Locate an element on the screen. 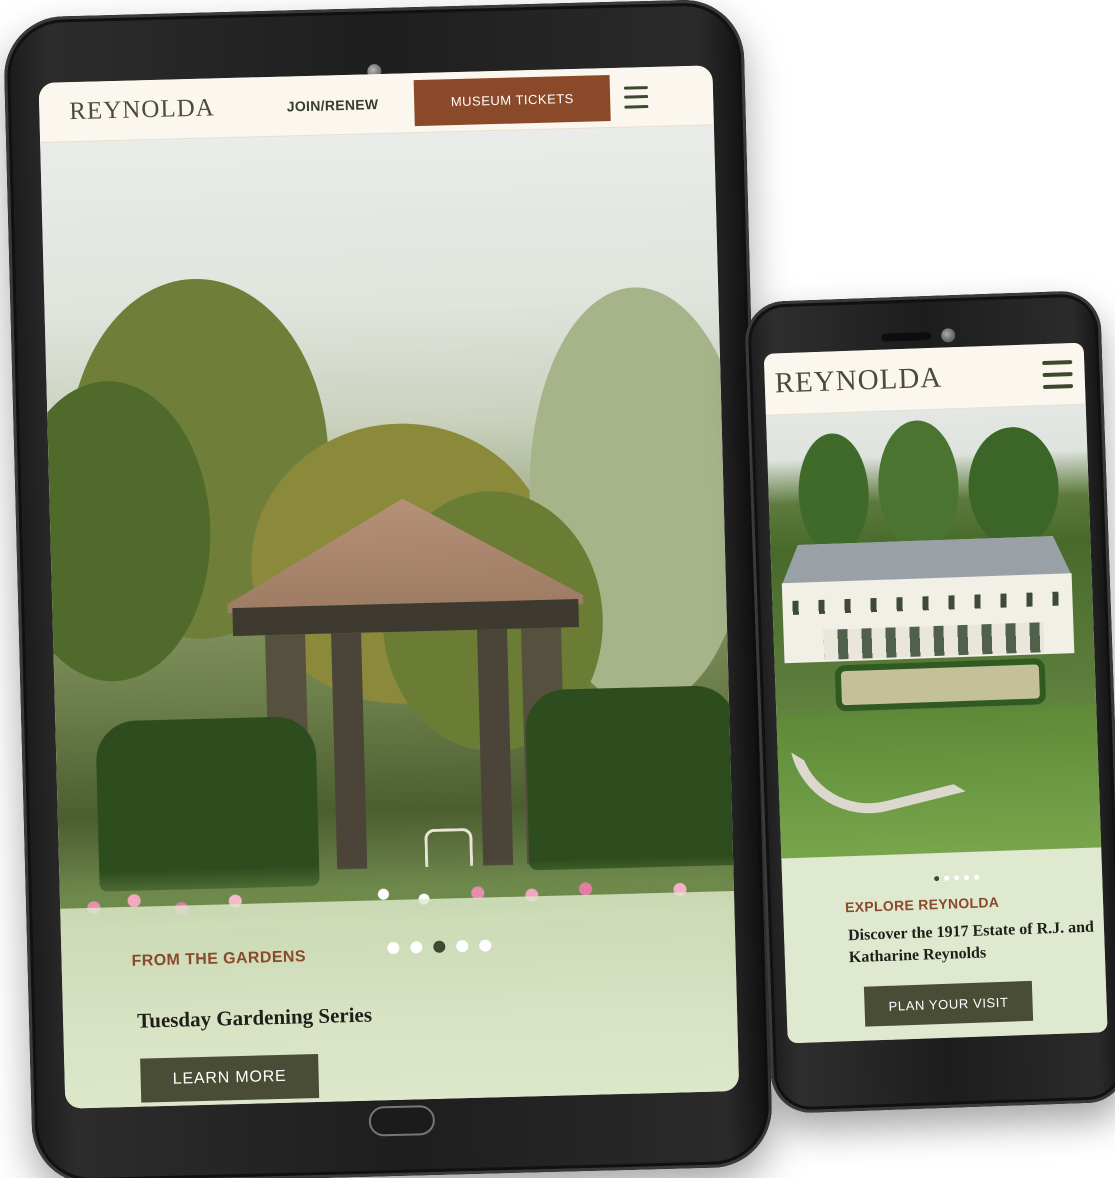 The image size is (1115, 1178). tablet-home-button is located at coordinates (402, 1120).